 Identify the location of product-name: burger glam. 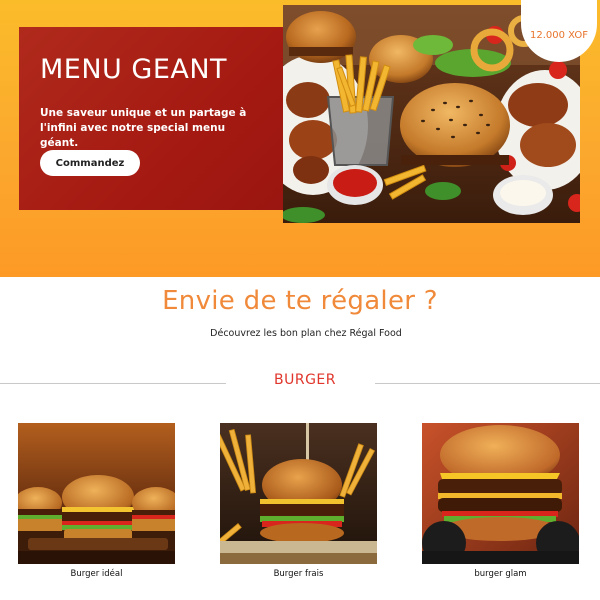
(500, 574).